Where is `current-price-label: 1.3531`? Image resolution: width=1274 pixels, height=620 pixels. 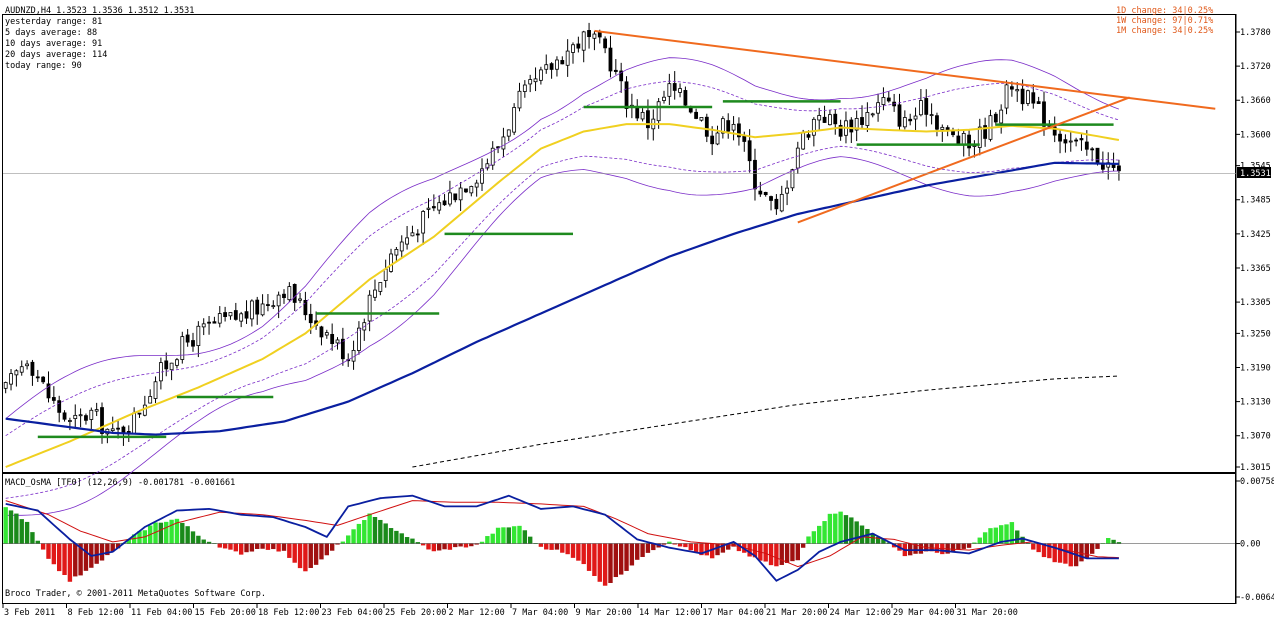 current-price-label: 1.3531 is located at coordinates (1255, 174).